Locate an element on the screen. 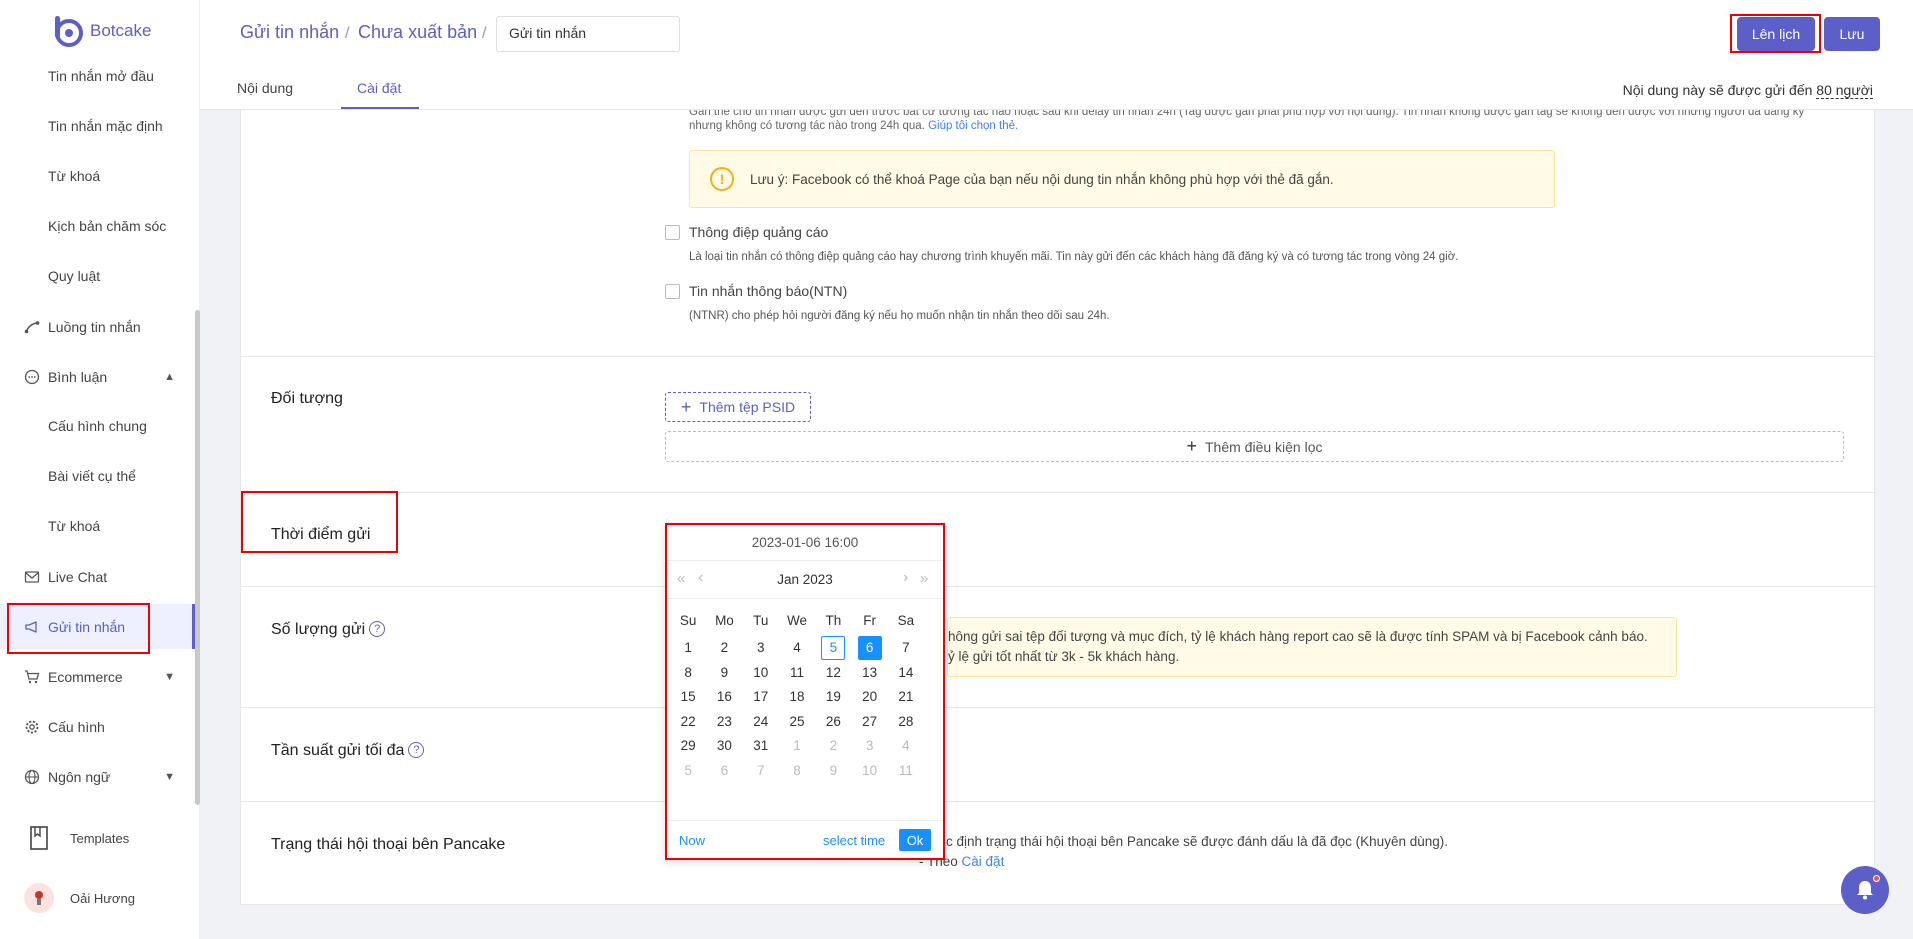  date-cell-label: 6 is located at coordinates (869, 648).